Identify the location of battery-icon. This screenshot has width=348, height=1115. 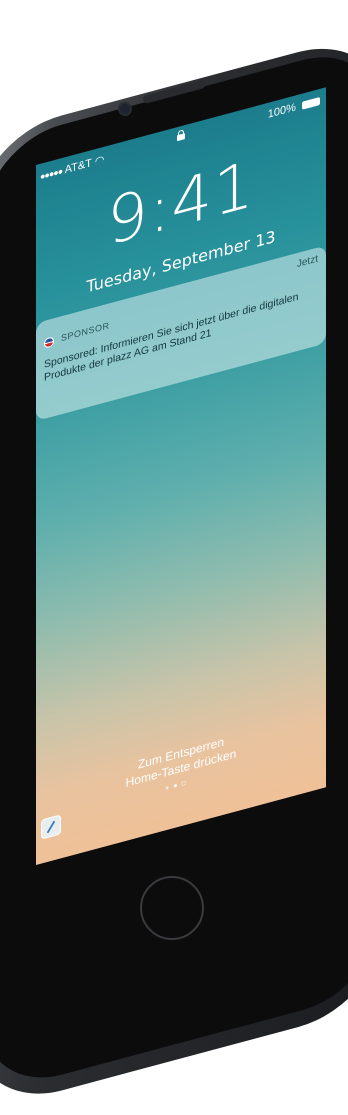
(311, 103).